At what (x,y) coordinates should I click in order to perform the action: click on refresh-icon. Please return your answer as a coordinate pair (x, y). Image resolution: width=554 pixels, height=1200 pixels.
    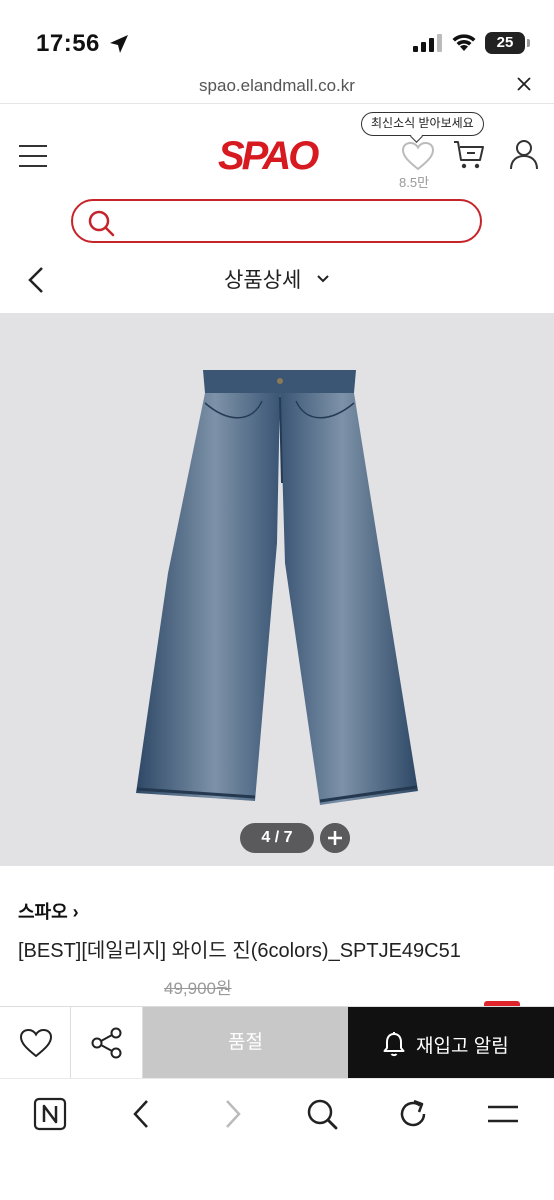
    Looking at the image, I should click on (413, 1114).